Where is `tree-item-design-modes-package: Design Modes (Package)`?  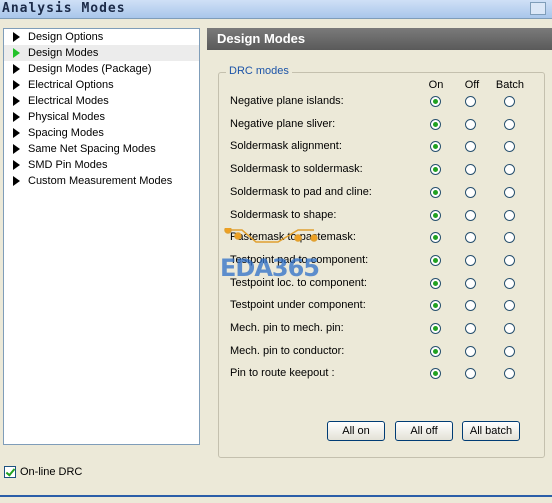 tree-item-design-modes-package: Design Modes (Package) is located at coordinates (101, 69).